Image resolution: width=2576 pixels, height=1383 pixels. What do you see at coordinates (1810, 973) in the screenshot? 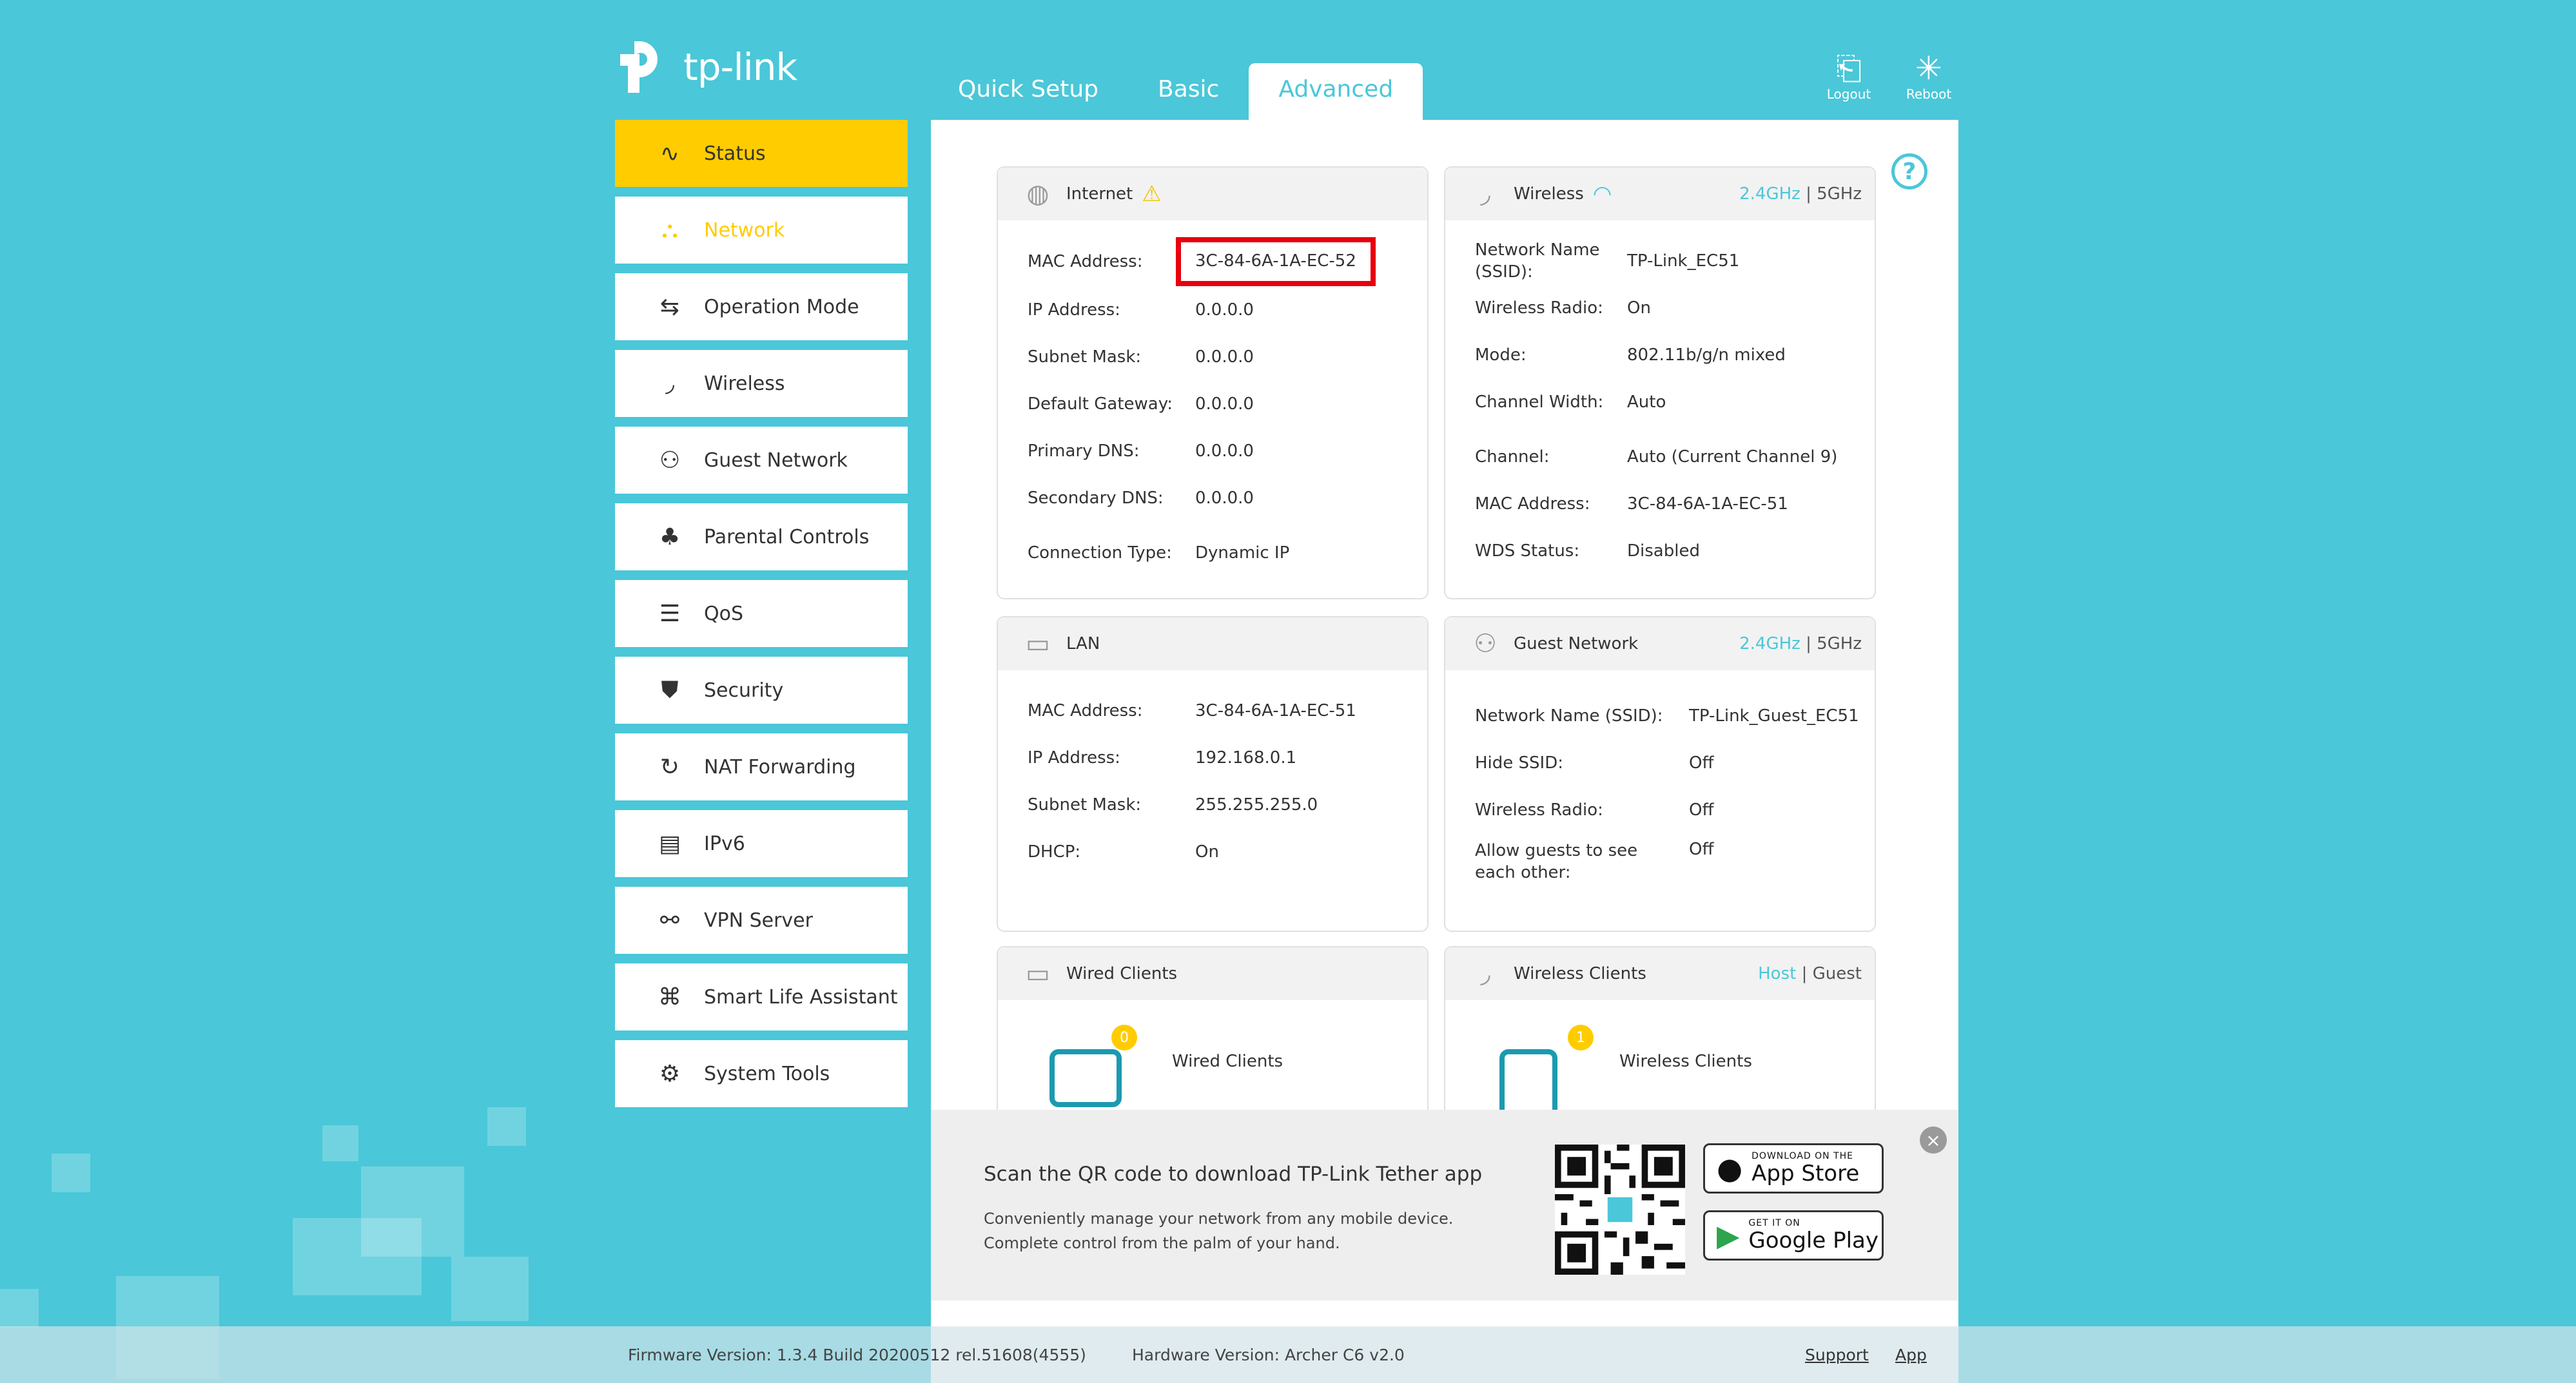
I see `client-type-switch: Host | Guest` at bounding box center [1810, 973].